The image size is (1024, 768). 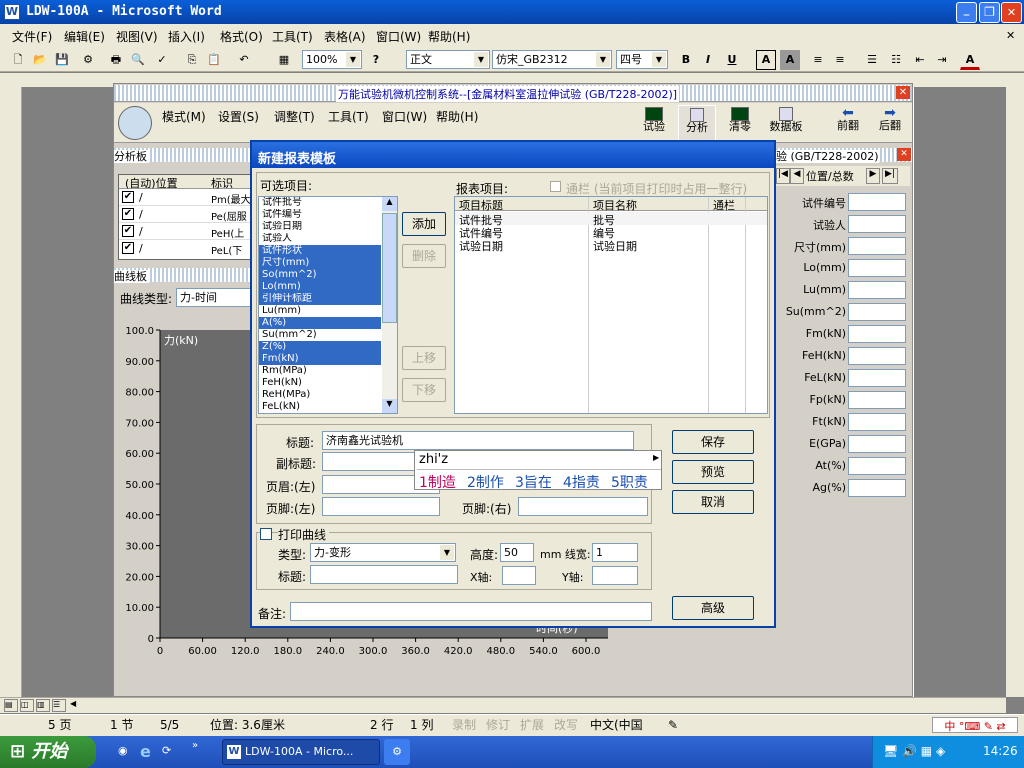 What do you see at coordinates (116, 60) in the screenshot?
I see `print-icon: 🖶` at bounding box center [116, 60].